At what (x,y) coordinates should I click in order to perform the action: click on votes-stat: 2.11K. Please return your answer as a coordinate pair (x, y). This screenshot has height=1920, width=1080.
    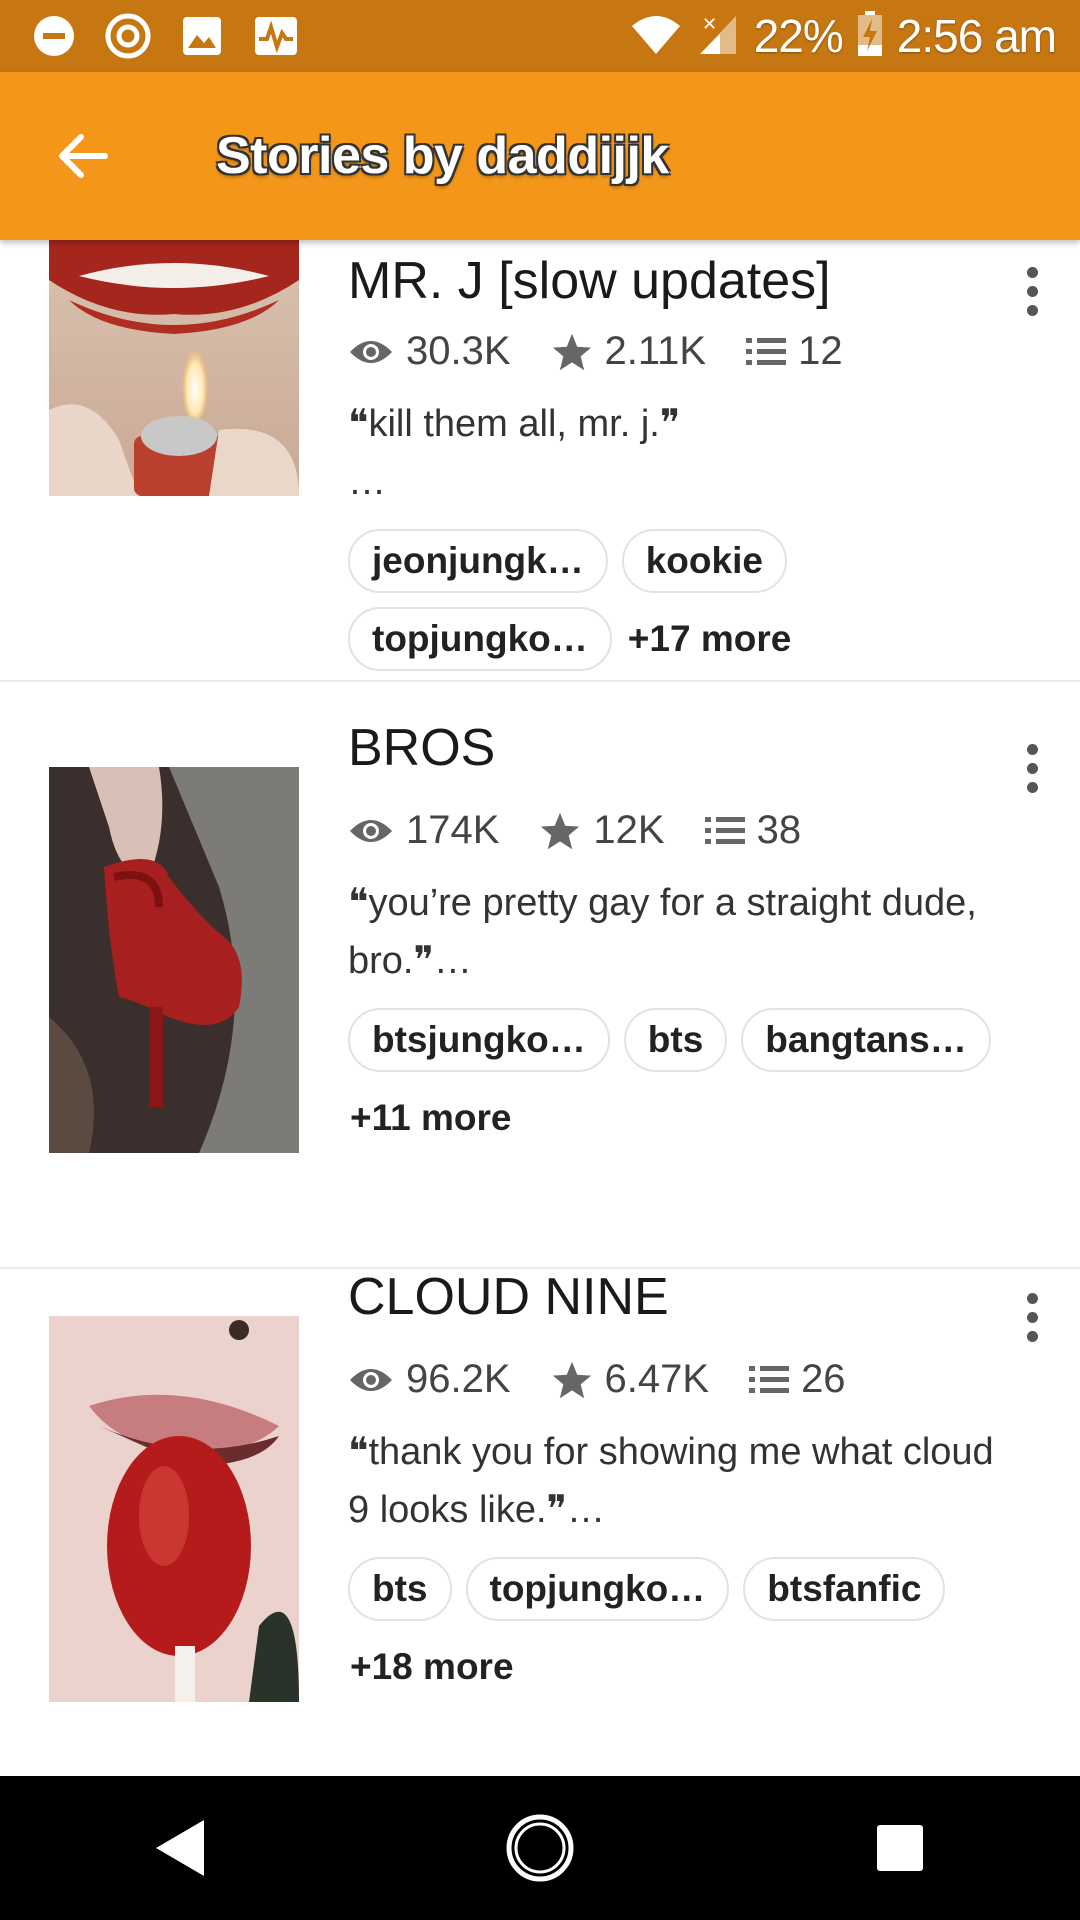
    Looking at the image, I should click on (629, 351).